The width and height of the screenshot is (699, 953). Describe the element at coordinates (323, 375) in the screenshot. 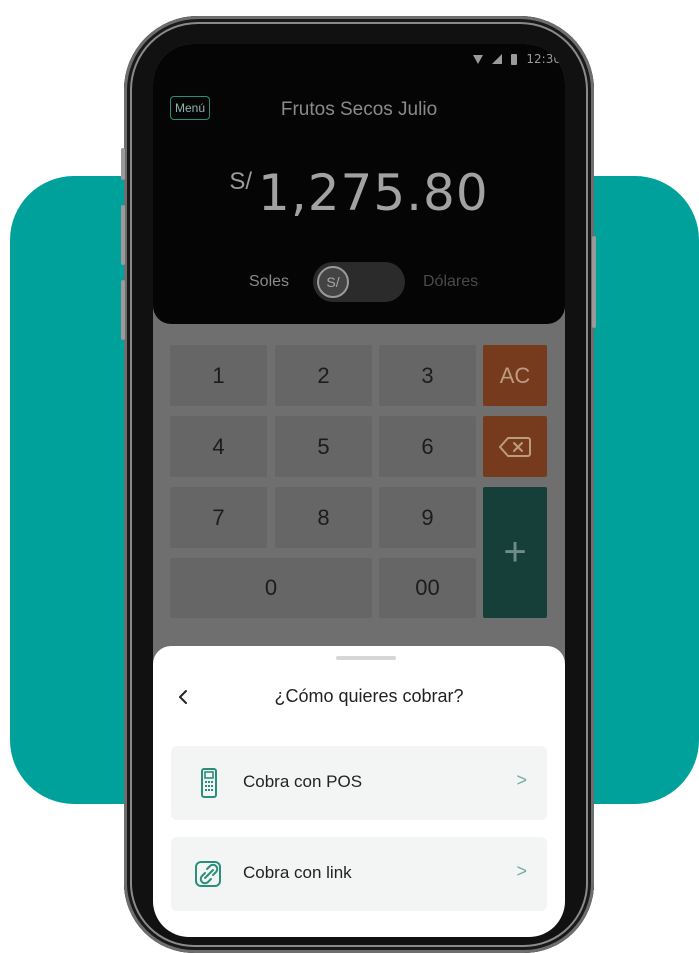

I see `key-2: 2` at that location.